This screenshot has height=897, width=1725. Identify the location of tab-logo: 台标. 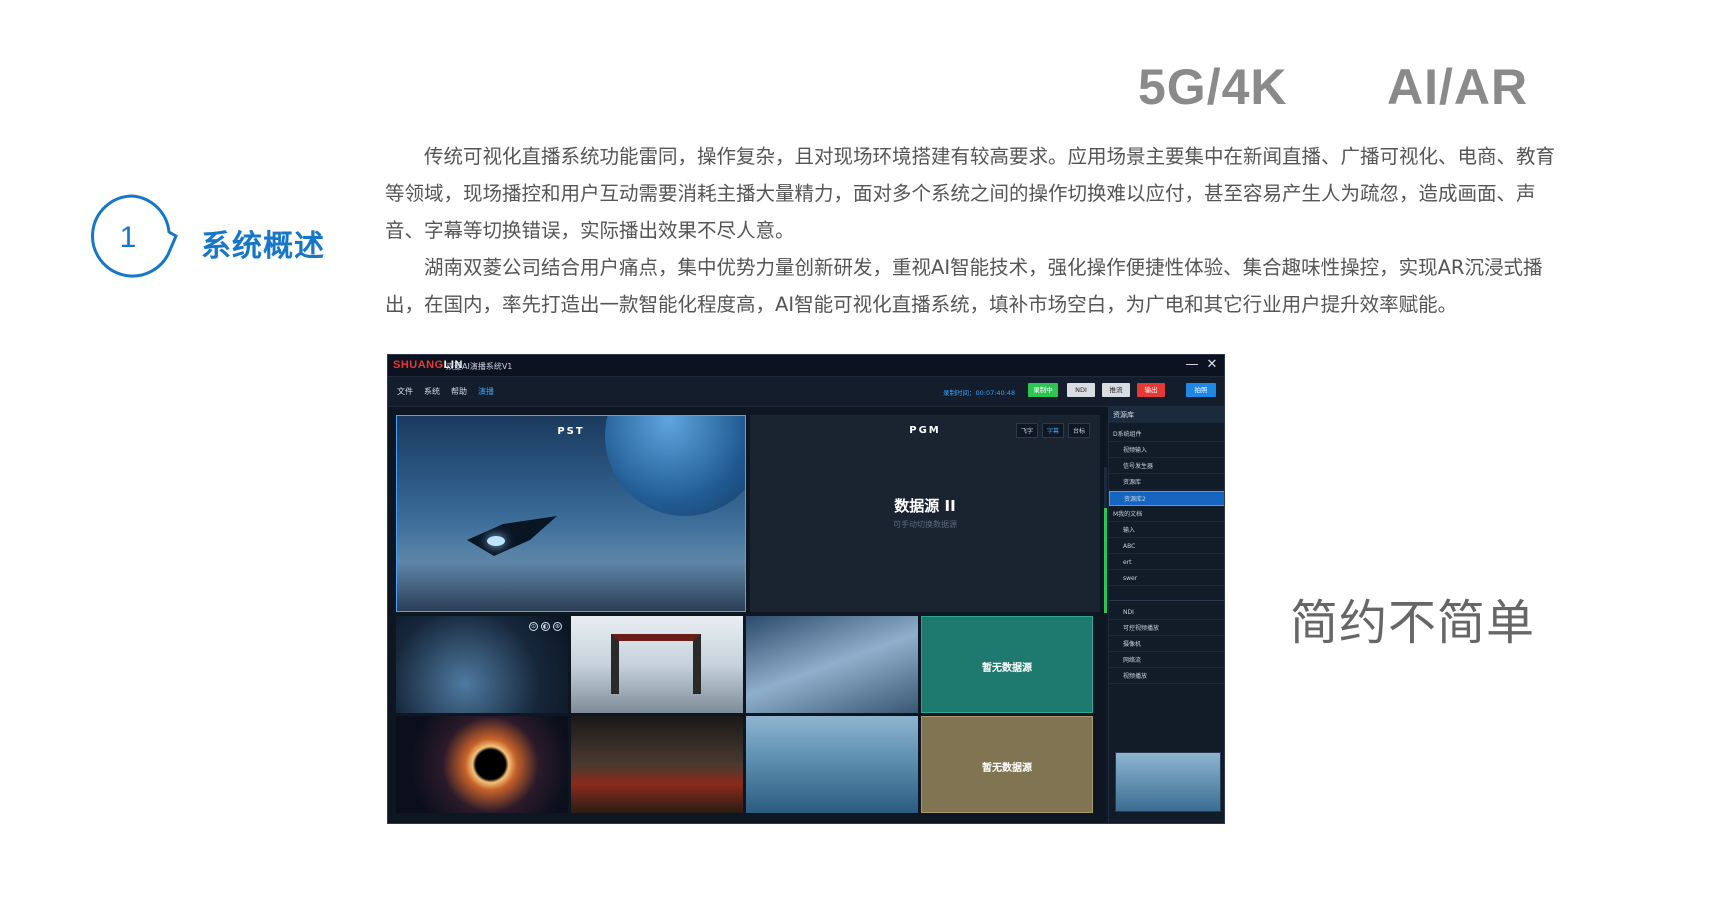
(1078, 430).